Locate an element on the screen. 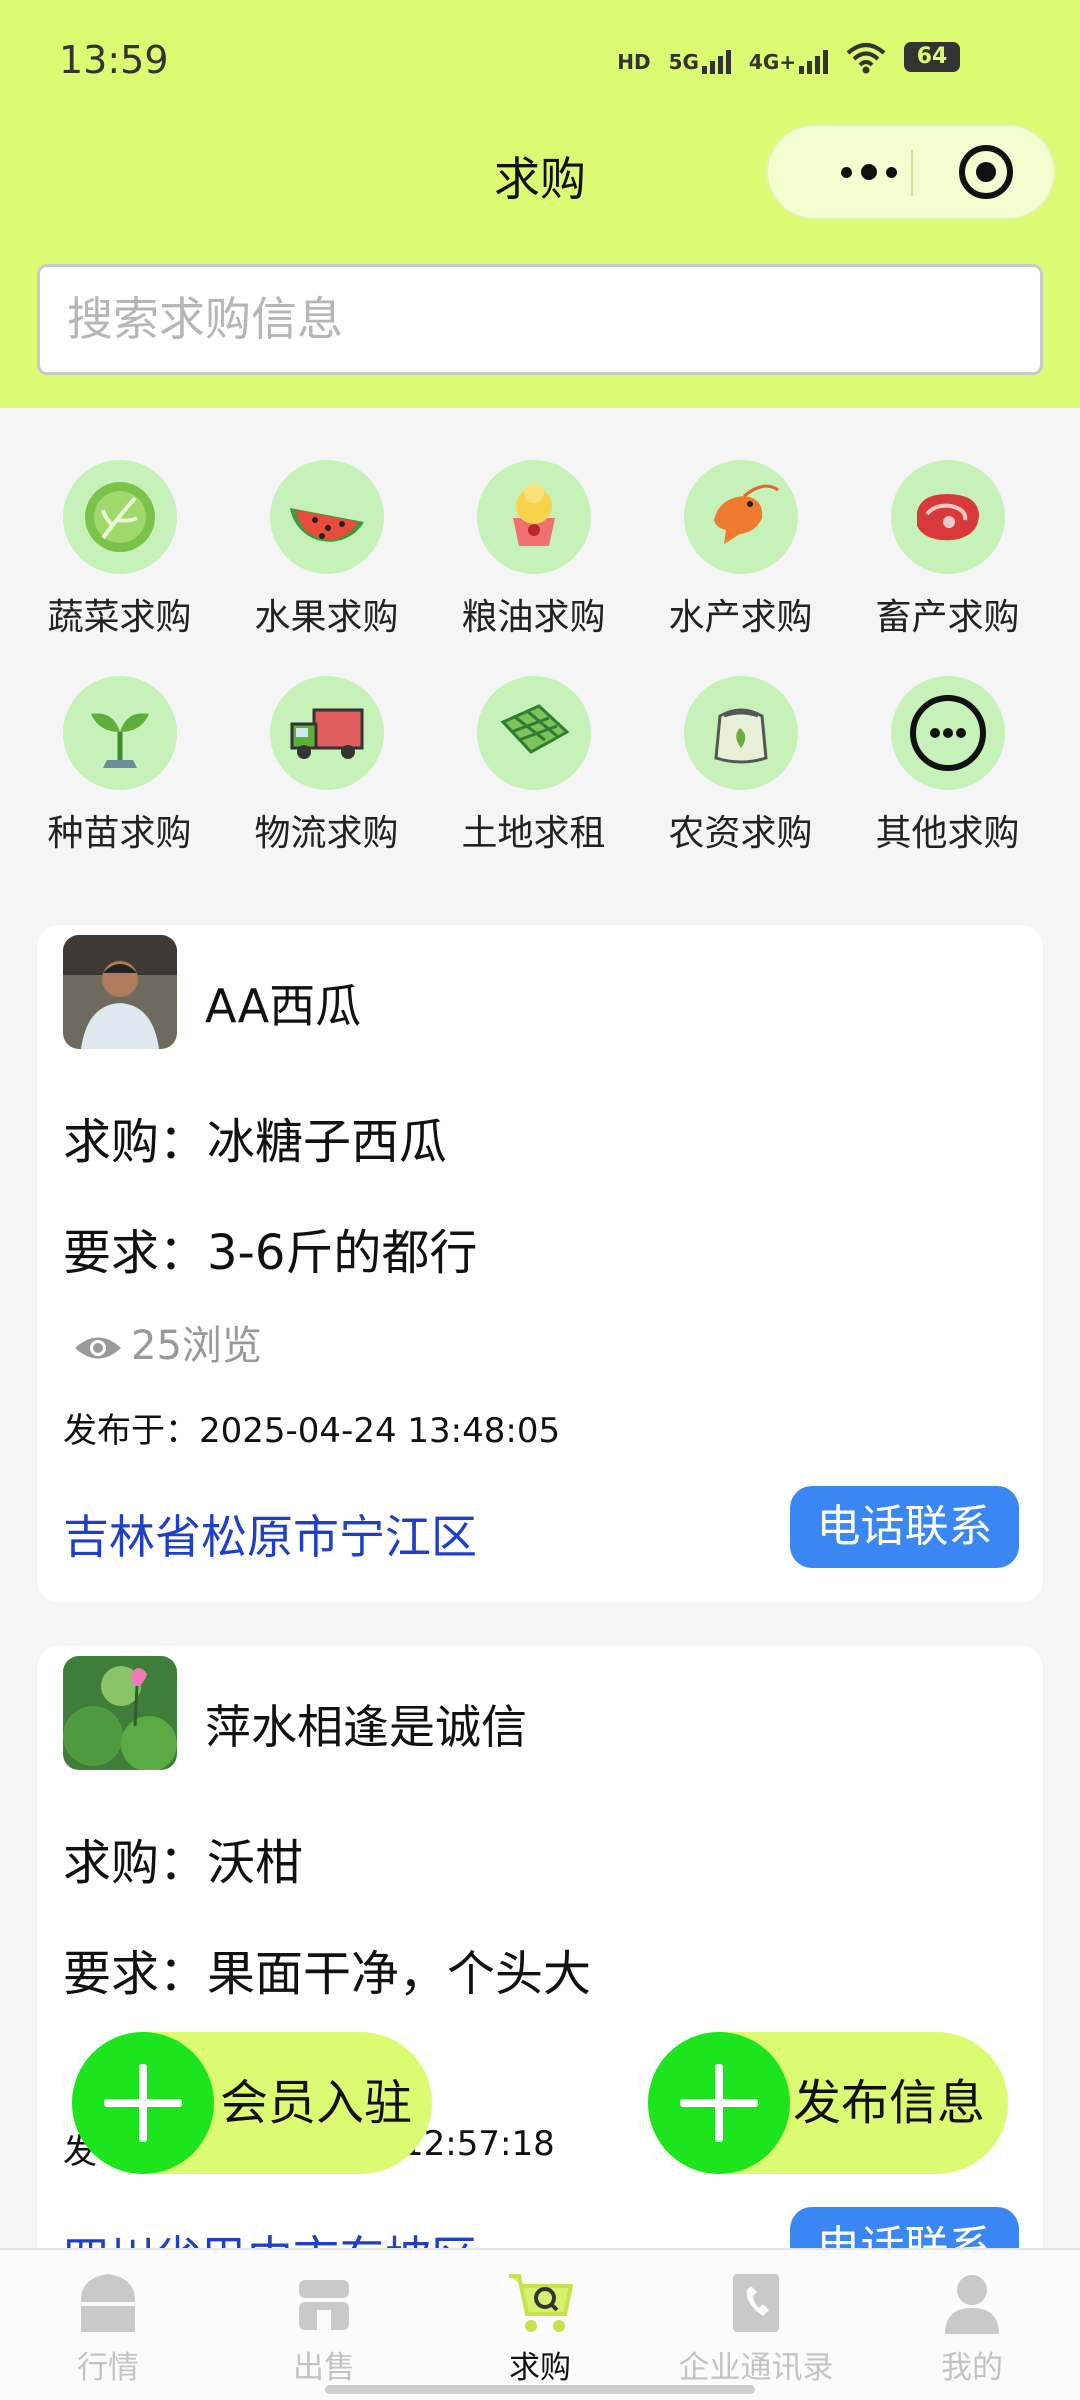 Image resolution: width=1080 pixels, height=2400 pixels. category-other: 其他求购 is located at coordinates (947, 766).